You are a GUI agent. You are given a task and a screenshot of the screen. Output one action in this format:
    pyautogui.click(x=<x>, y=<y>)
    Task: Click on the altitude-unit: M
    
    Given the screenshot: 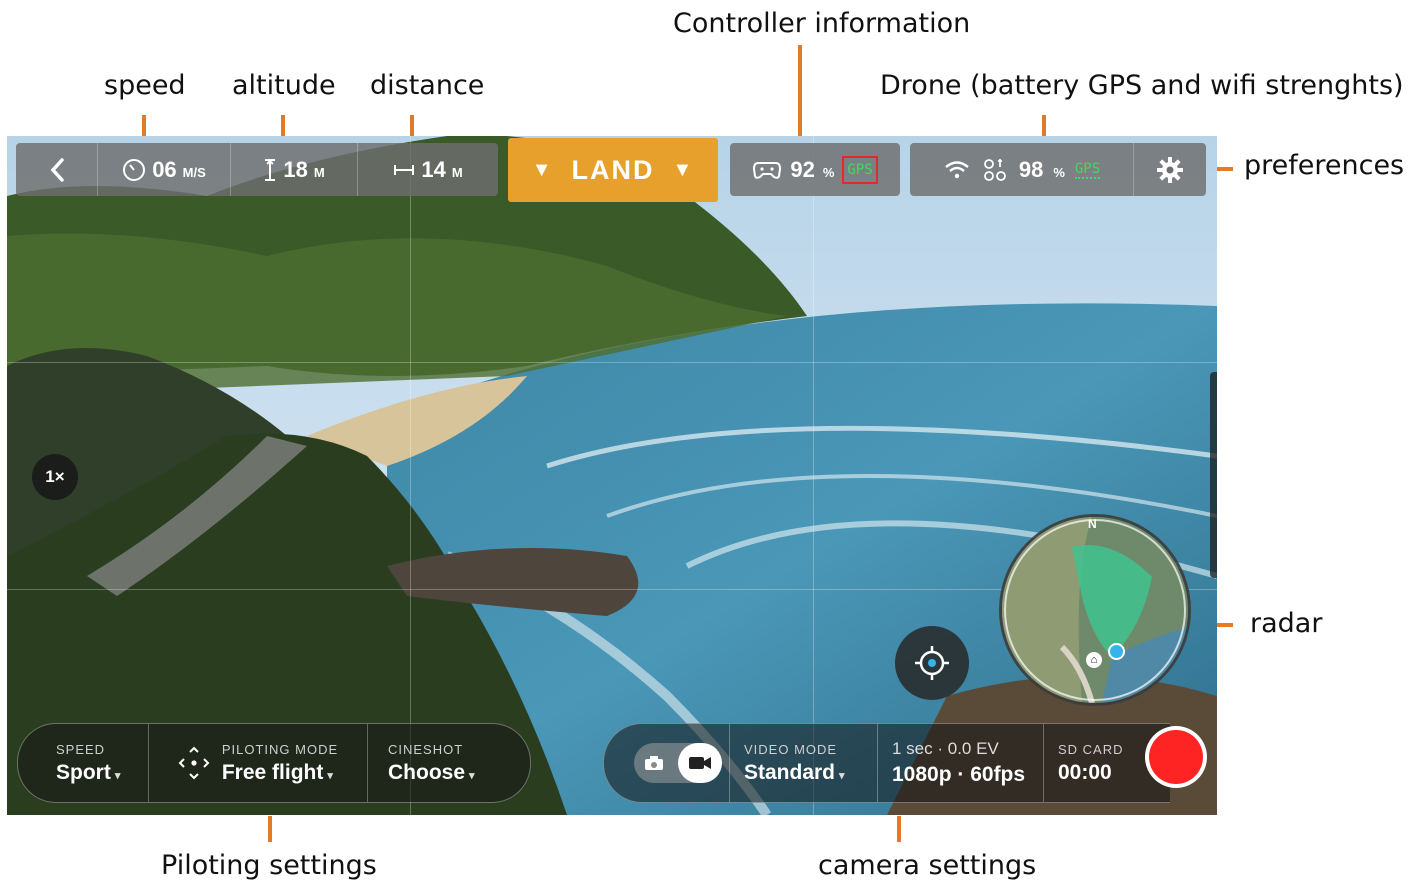 What is the action you would take?
    pyautogui.click(x=319, y=172)
    